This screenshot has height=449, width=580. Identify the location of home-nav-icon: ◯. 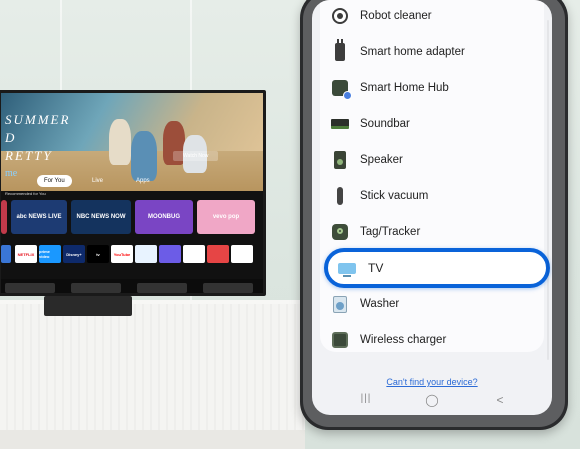
(432, 400).